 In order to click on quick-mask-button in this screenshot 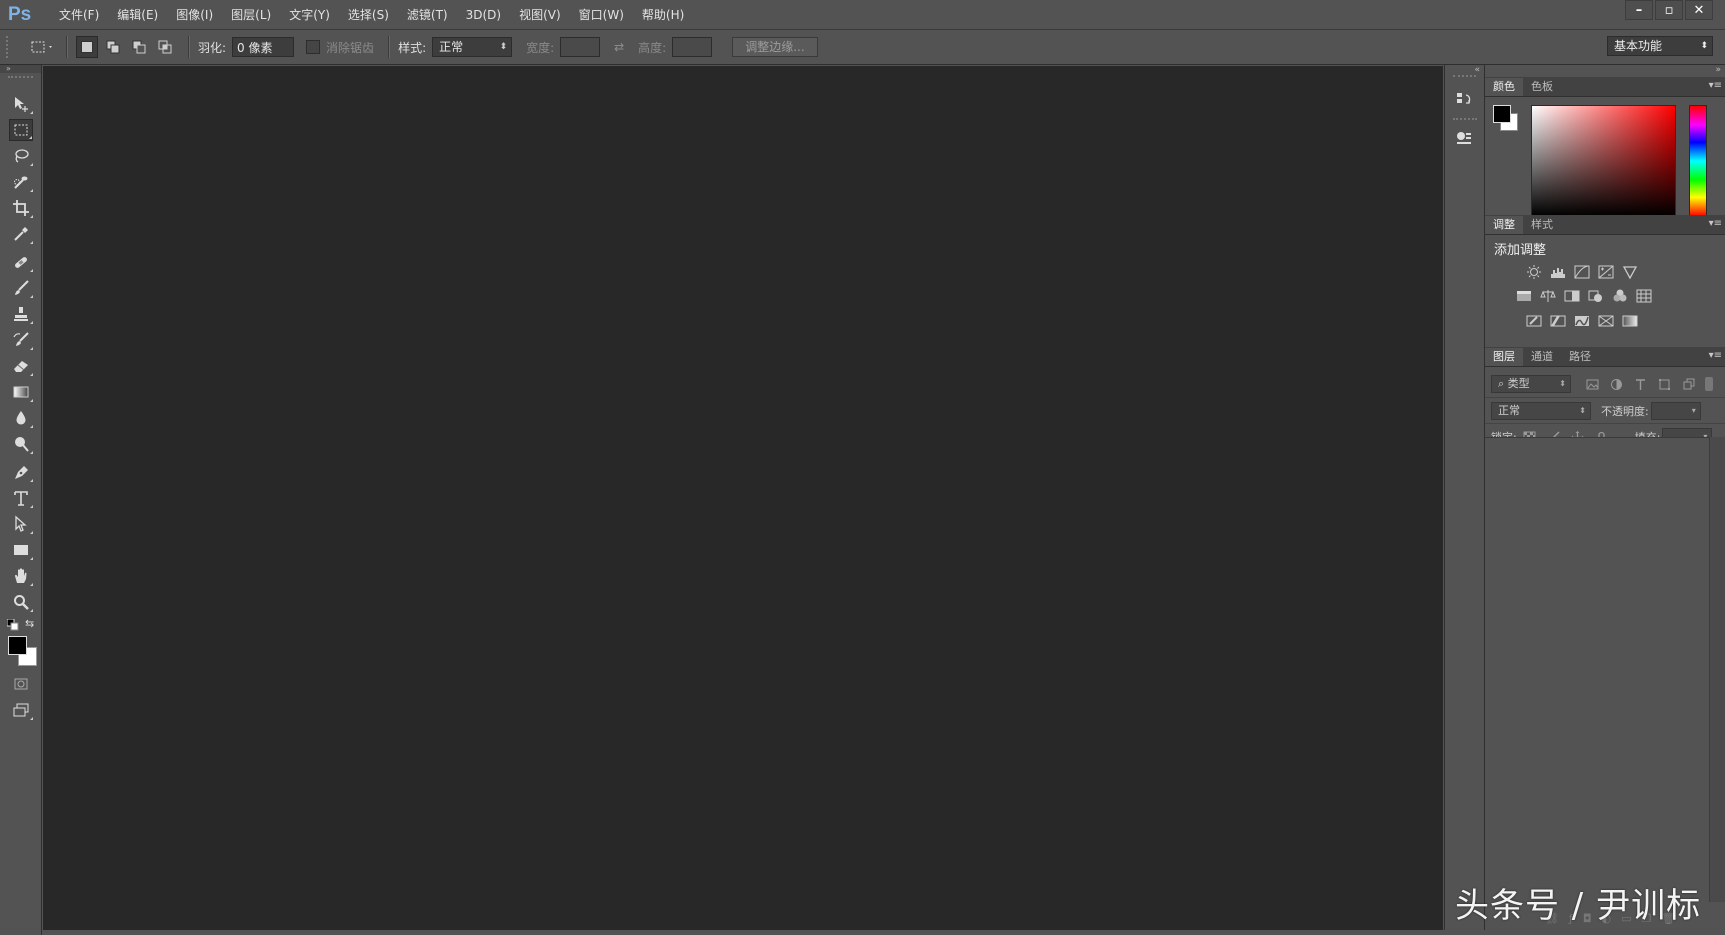, I will do `click(21, 684)`.